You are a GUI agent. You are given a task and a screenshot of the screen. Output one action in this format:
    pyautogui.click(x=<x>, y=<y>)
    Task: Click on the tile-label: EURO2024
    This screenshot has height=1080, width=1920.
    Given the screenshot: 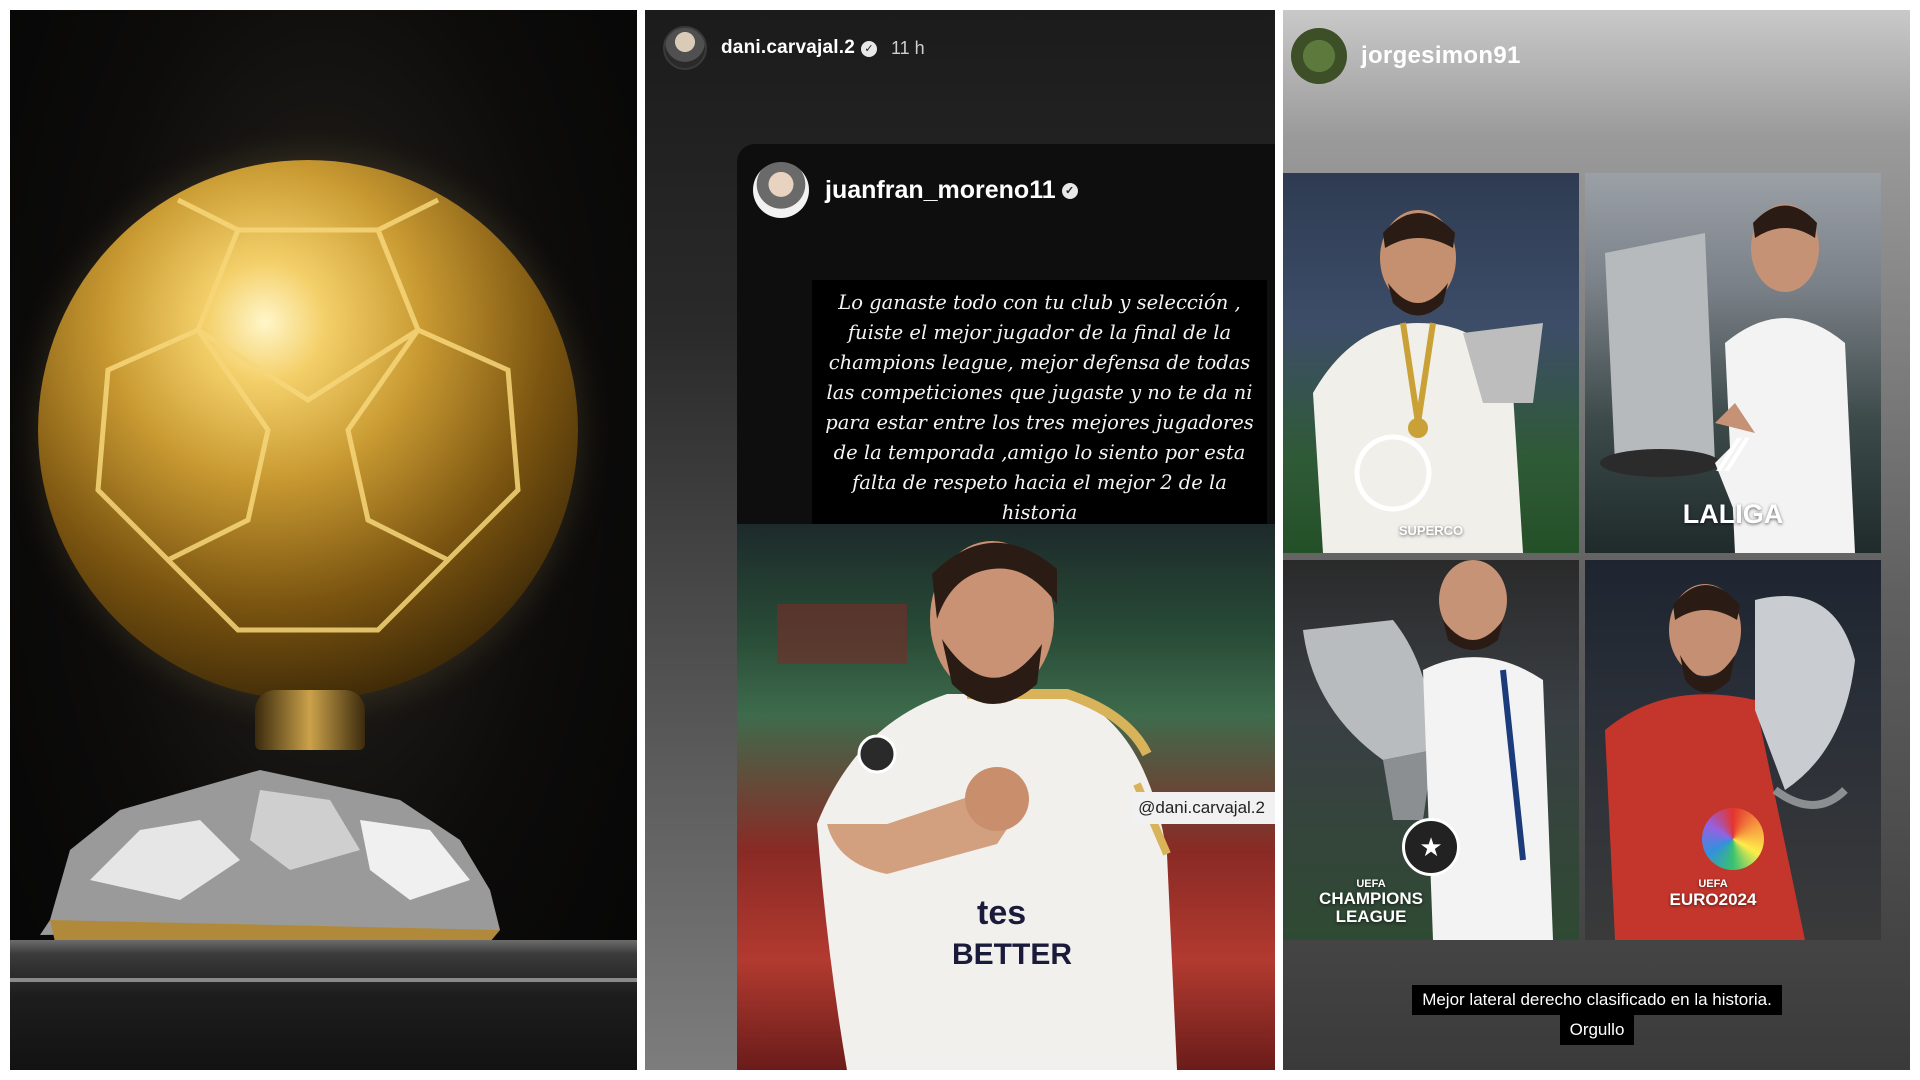 What is the action you would take?
    pyautogui.click(x=1713, y=899)
    